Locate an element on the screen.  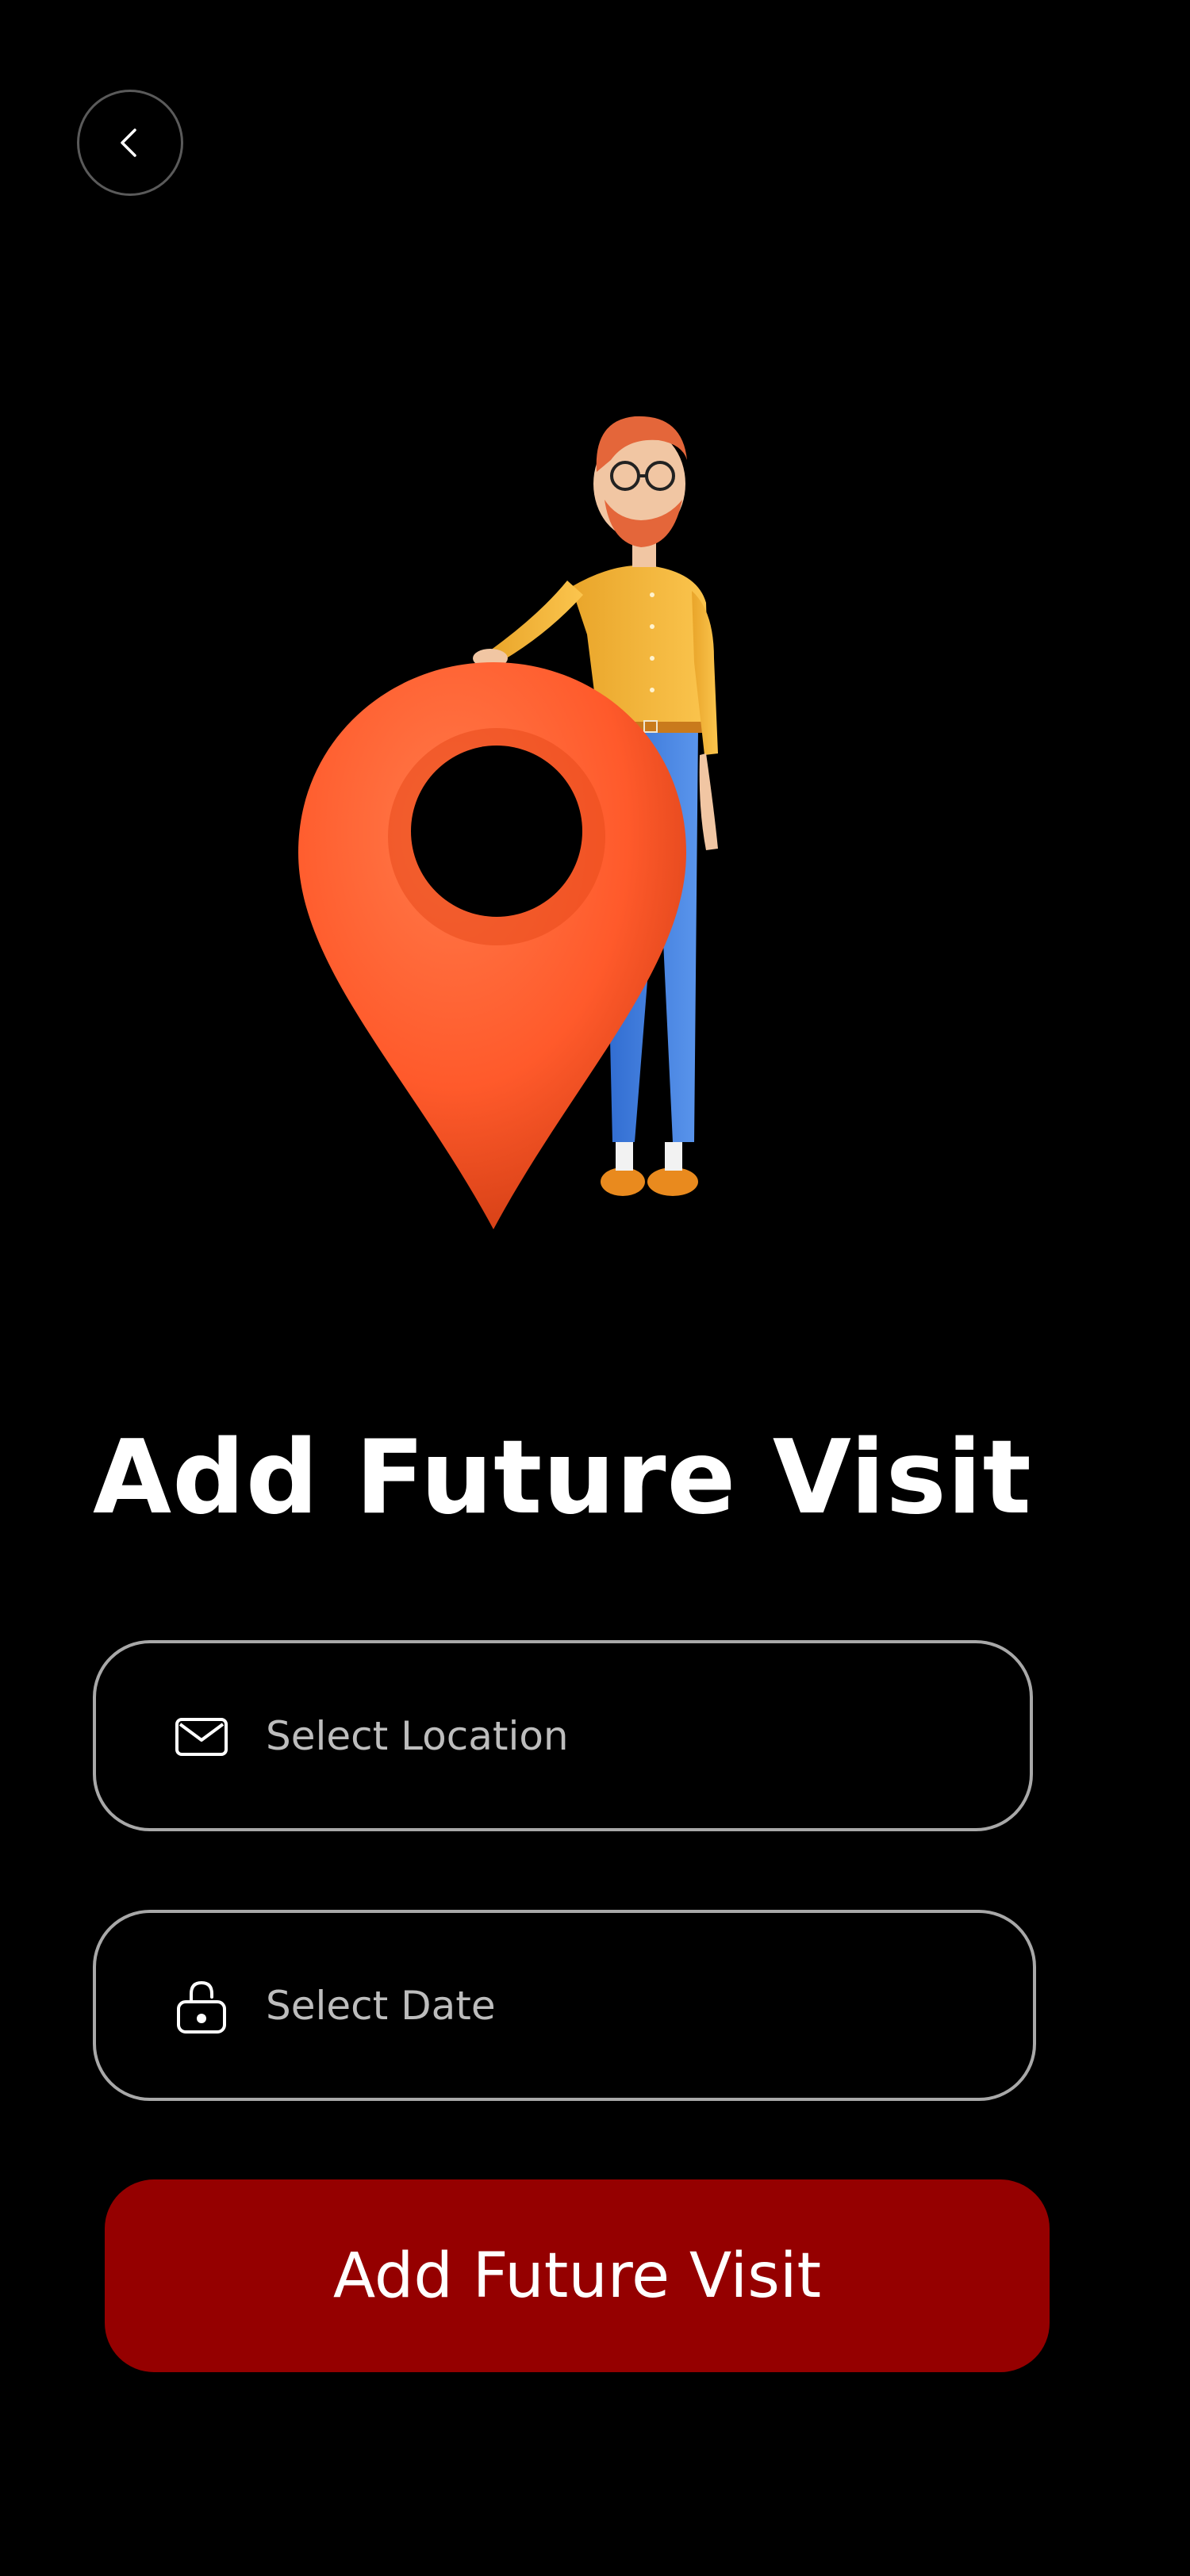
lock-icon is located at coordinates (201, 2006).